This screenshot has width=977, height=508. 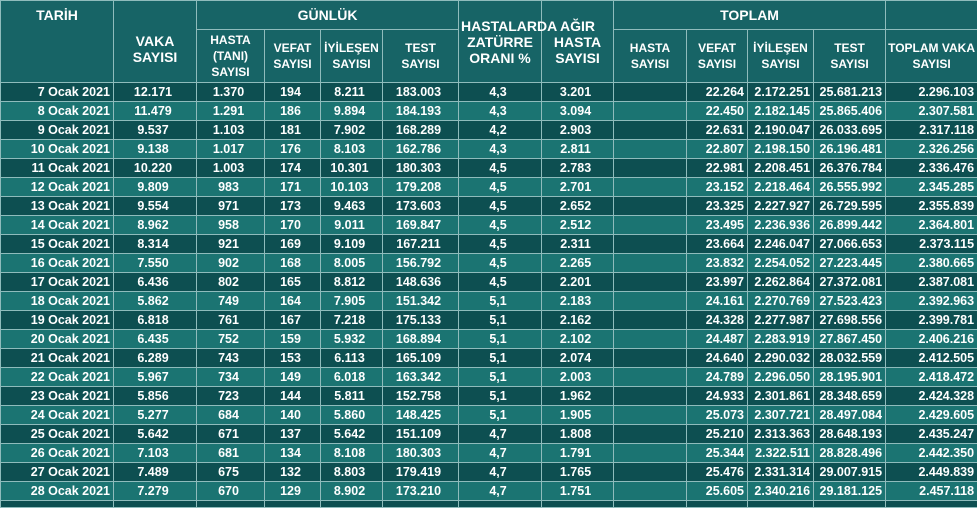 I want to click on cell-toplam-vefat: 25.605, so click(x=717, y=491).